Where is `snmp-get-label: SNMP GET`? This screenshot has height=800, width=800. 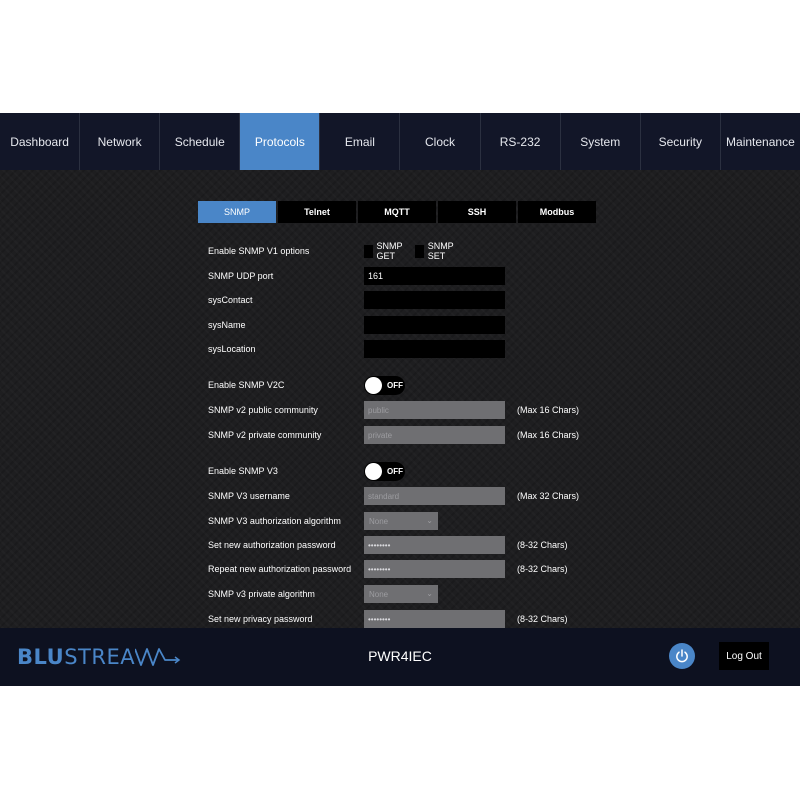 snmp-get-label: SNMP GET is located at coordinates (389, 251).